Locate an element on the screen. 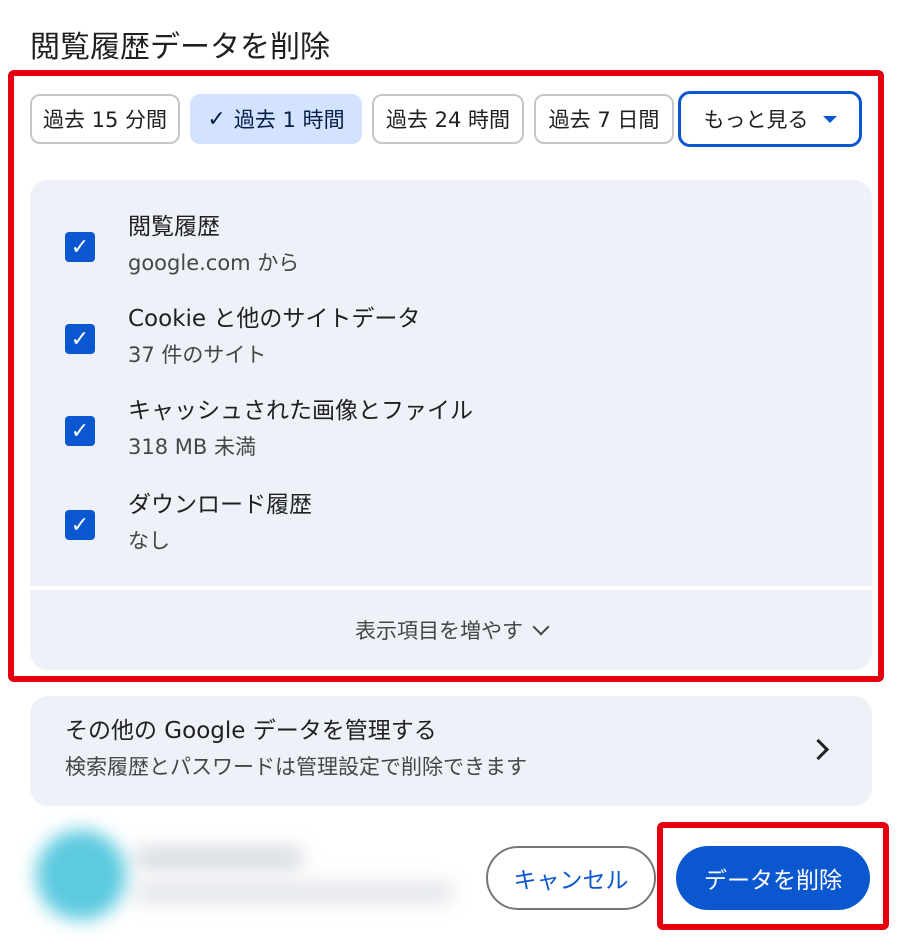  option-title: ダウンロード履歴 is located at coordinates (220, 505).